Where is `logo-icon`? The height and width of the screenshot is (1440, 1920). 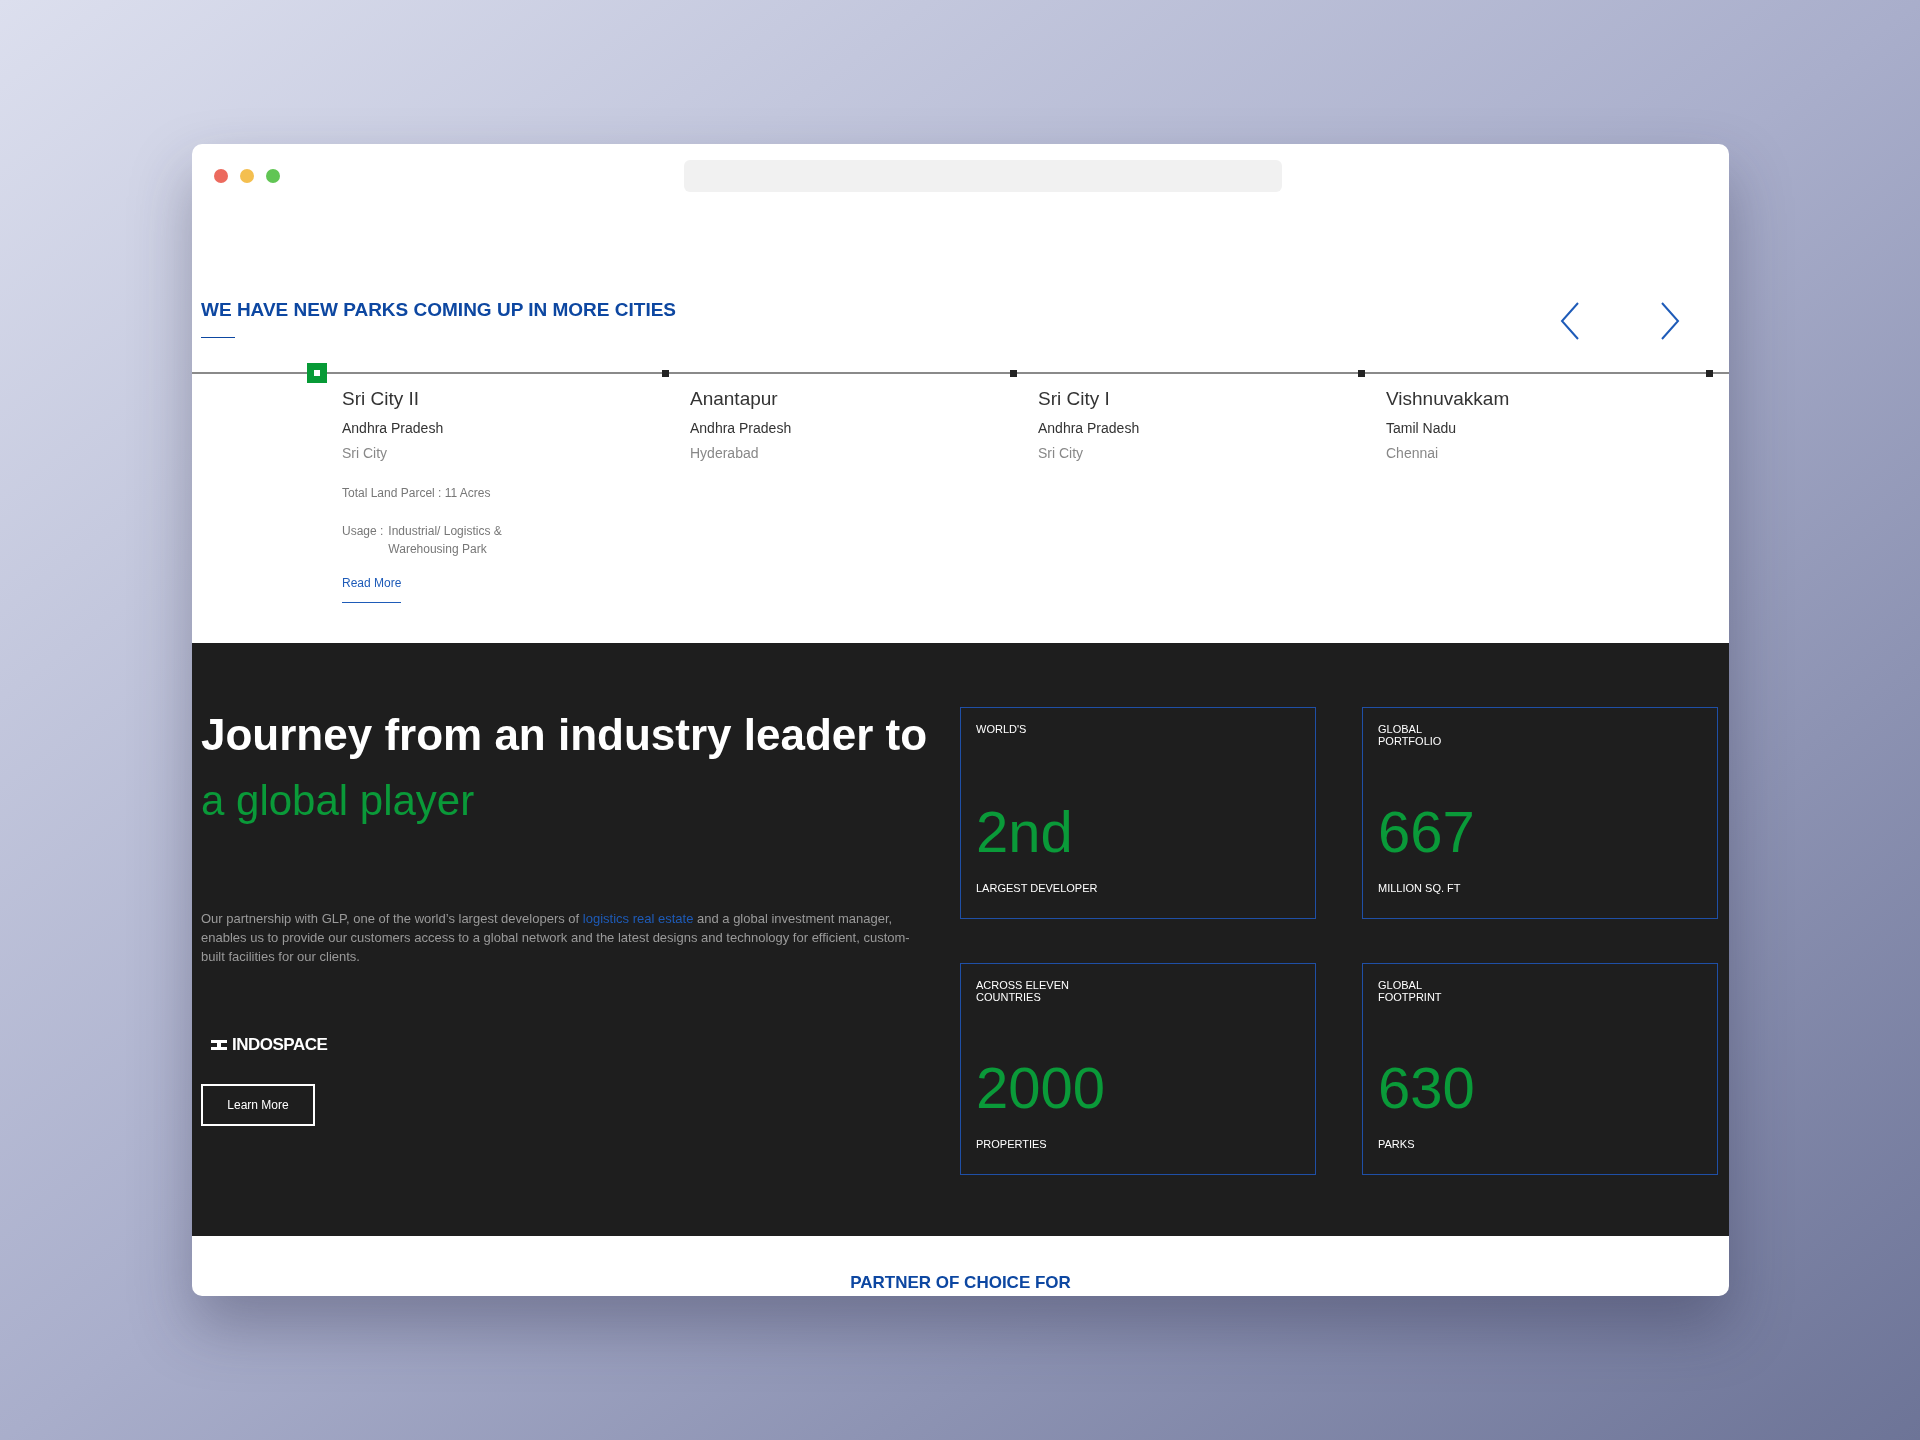
logo-icon is located at coordinates (219, 1044).